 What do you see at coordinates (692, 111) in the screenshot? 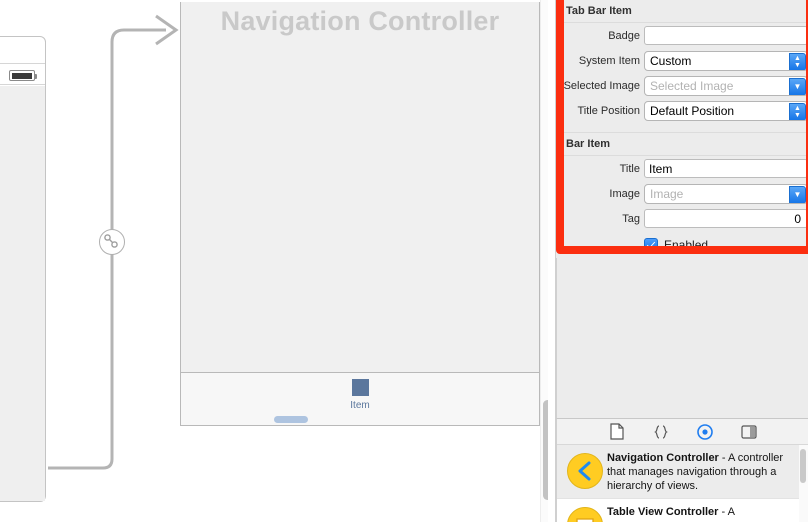
I see `title-position-value: Default Position` at bounding box center [692, 111].